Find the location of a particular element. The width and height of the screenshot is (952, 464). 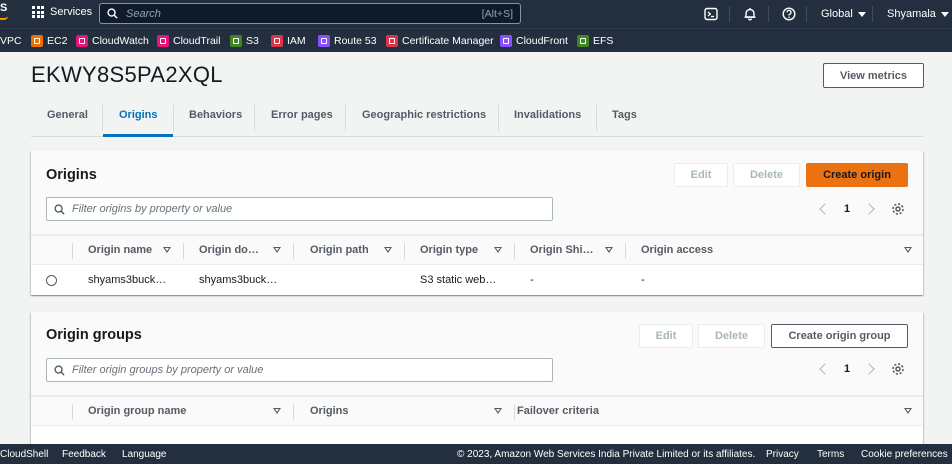

origins-page-number: 1 is located at coordinates (847, 209).